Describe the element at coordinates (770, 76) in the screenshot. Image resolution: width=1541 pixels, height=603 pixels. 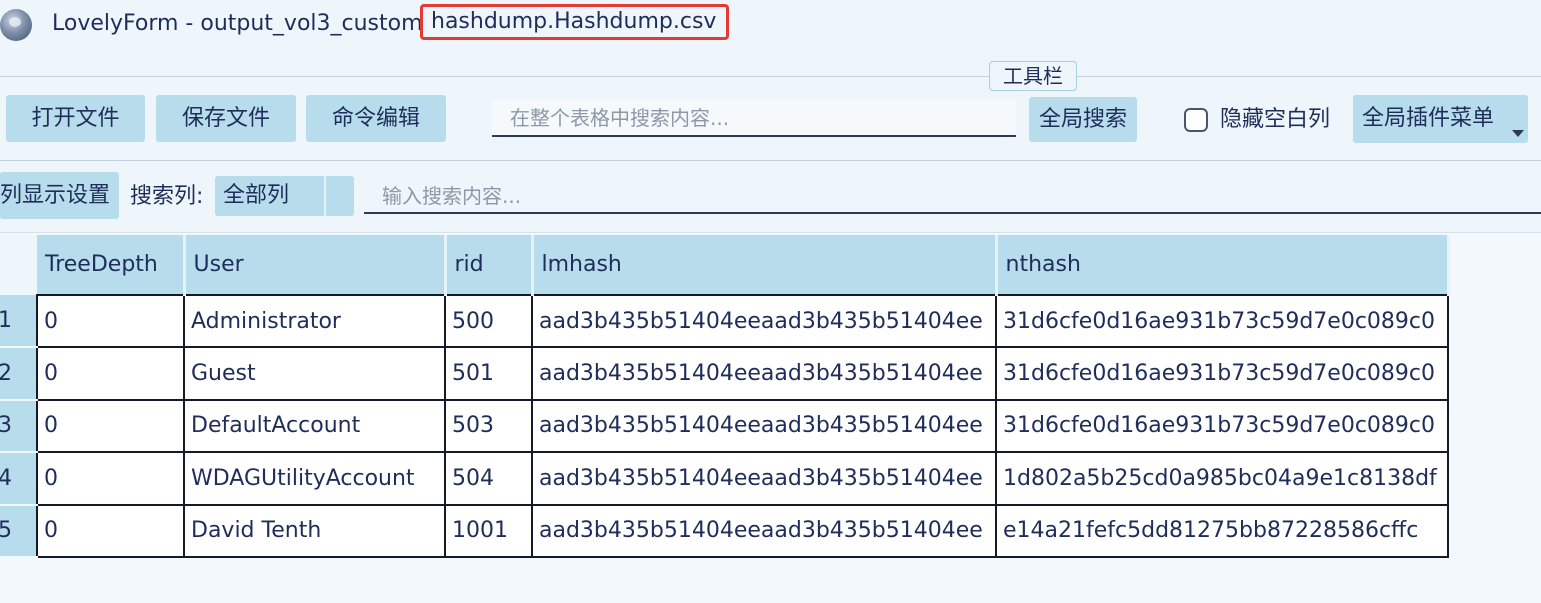
I see `title-divider` at that location.